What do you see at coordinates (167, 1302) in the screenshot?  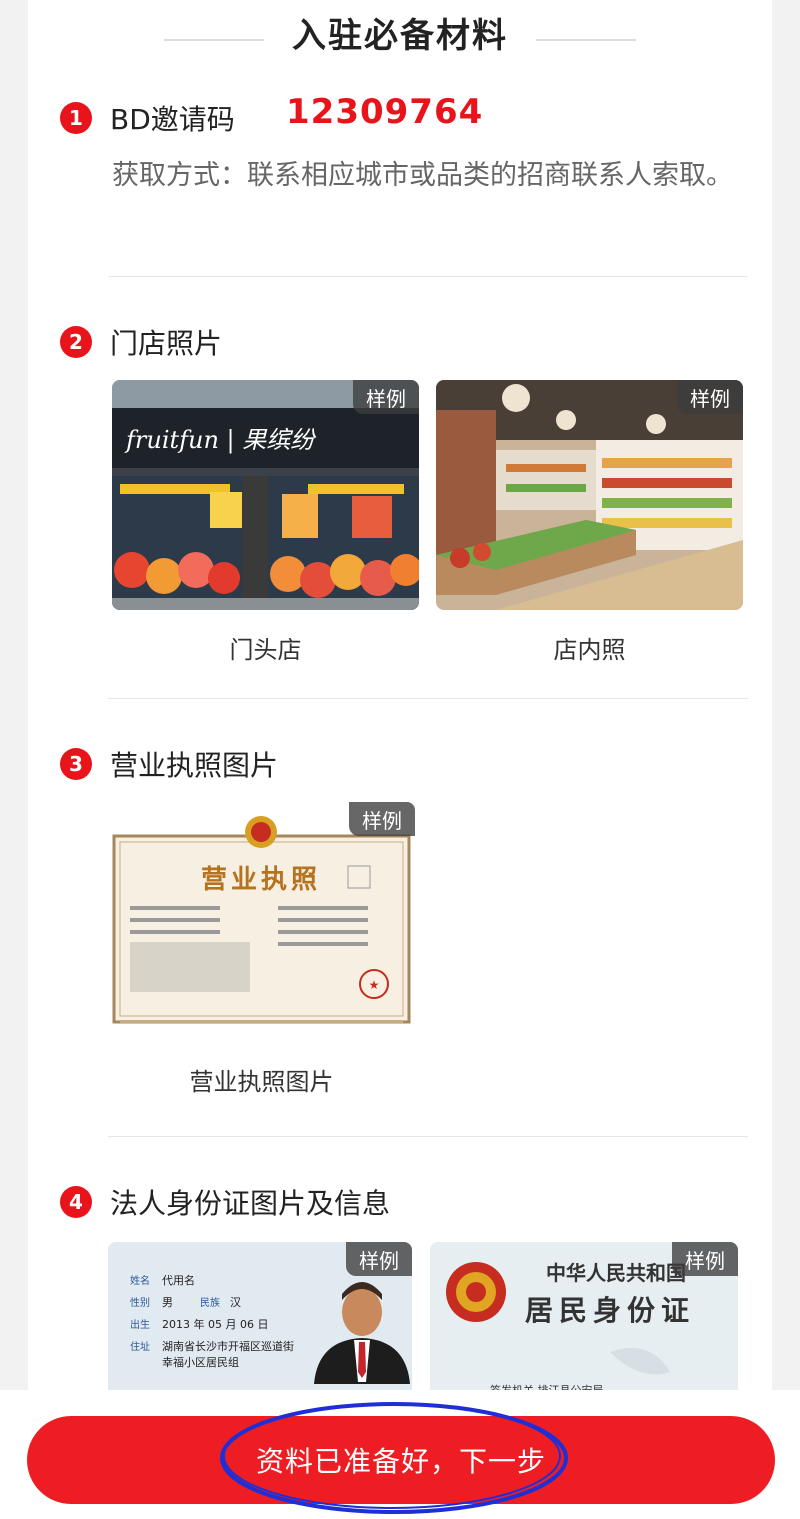 I see `id-sex-value: 男` at bounding box center [167, 1302].